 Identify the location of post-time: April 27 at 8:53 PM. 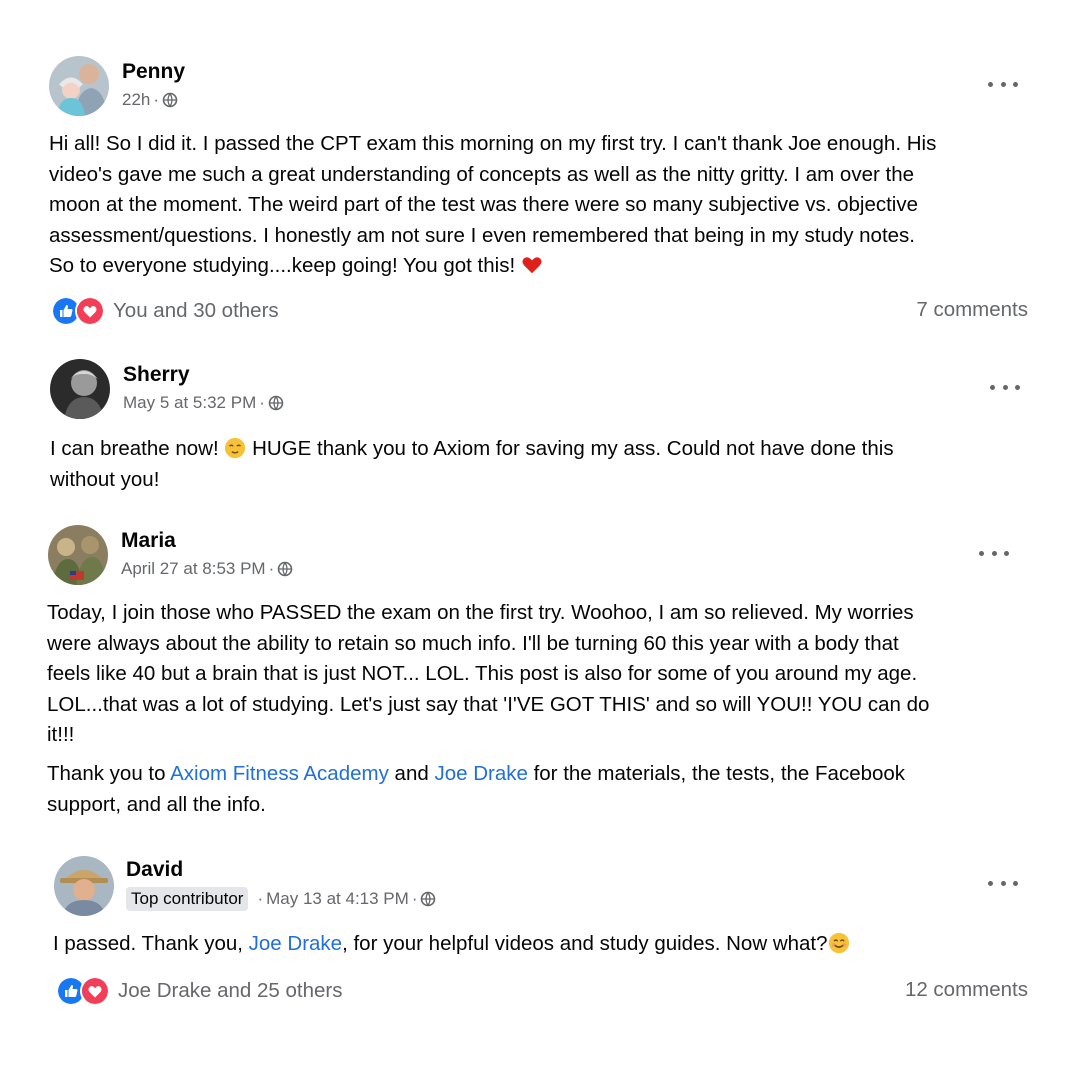
(193, 569).